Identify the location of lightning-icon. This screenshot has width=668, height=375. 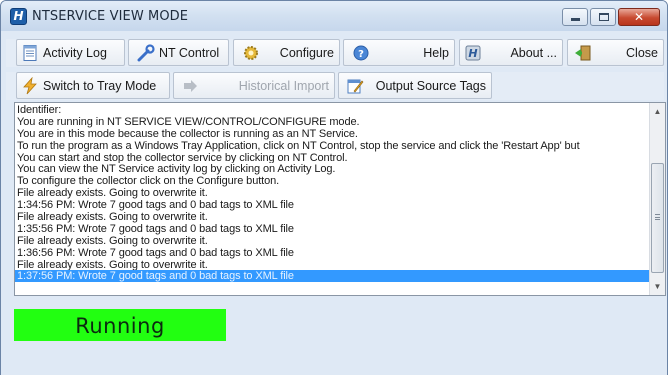
(30, 85).